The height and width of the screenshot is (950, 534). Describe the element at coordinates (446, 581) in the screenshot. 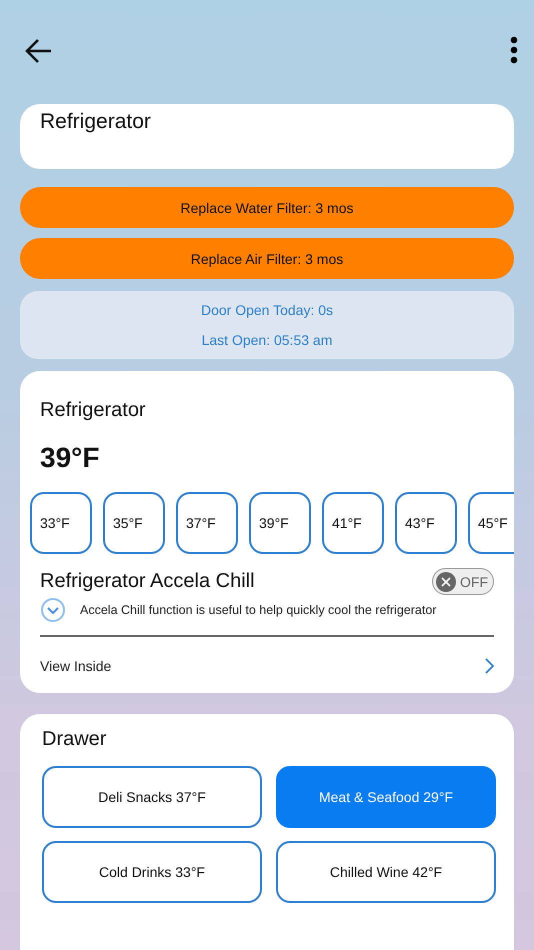

I see `x-icon` at that location.